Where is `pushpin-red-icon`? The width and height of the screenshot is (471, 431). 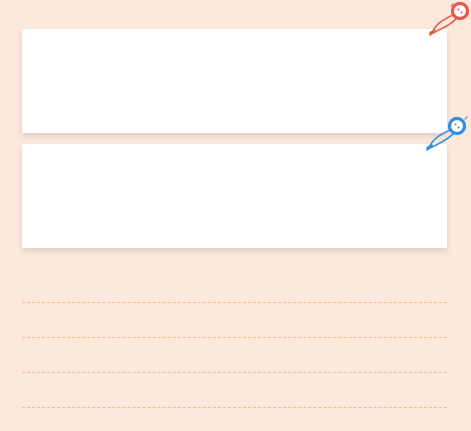
pushpin-red-icon is located at coordinates (447, 20).